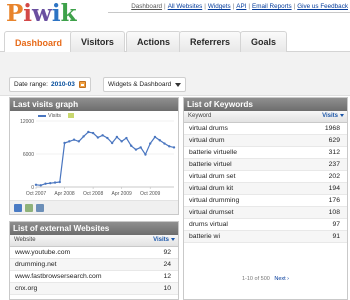 This screenshot has height=300, width=350. I want to click on table-row: batterie virtuel 237, so click(265, 164).